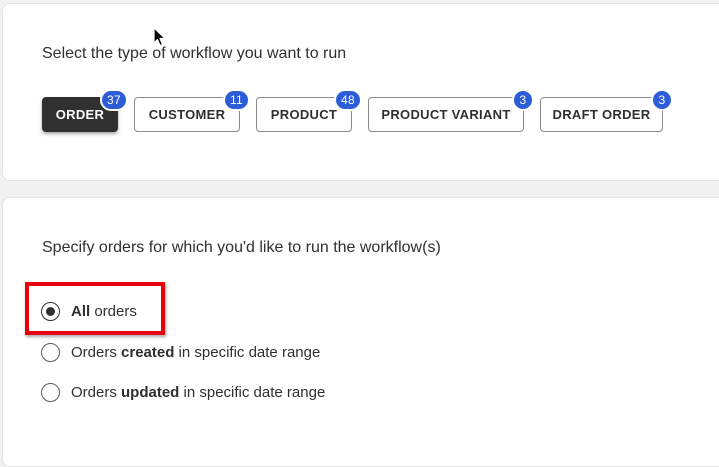  I want to click on workflow-type-product-button: PRODUCT 48, so click(309, 110).